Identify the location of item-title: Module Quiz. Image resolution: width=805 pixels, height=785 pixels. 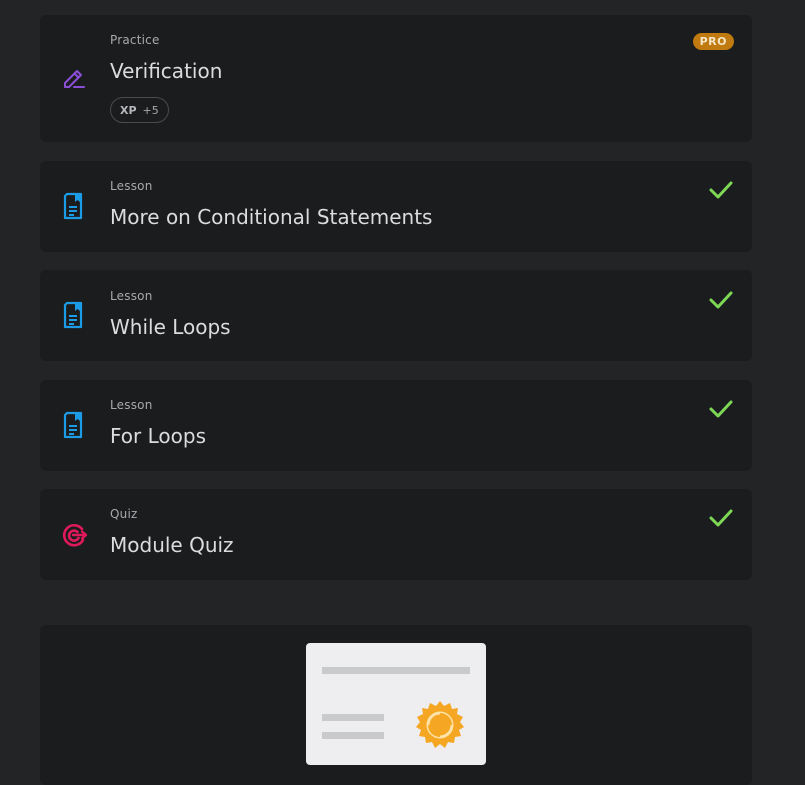
(172, 545).